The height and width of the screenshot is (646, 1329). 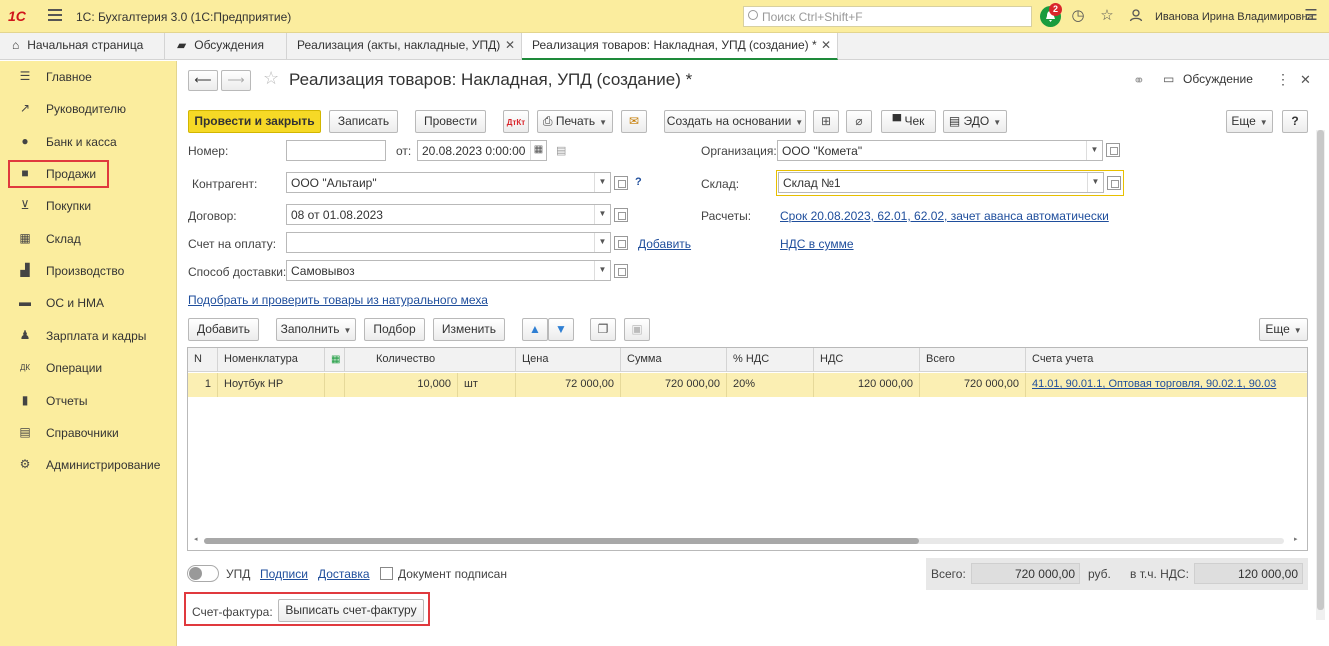 I want to click on delivery-link: Доставка, so click(x=344, y=574).